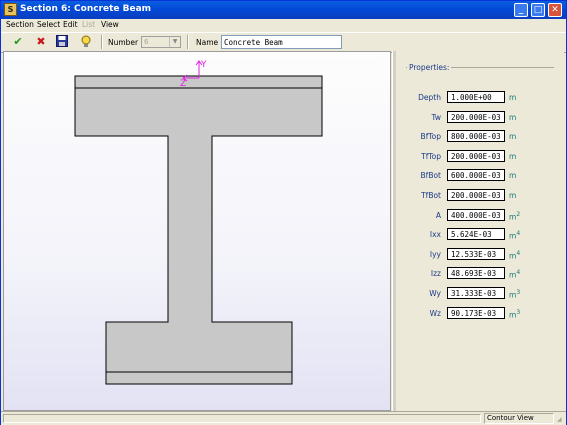 The image size is (567, 425). I want to click on z-axis-label: Z, so click(183, 84).